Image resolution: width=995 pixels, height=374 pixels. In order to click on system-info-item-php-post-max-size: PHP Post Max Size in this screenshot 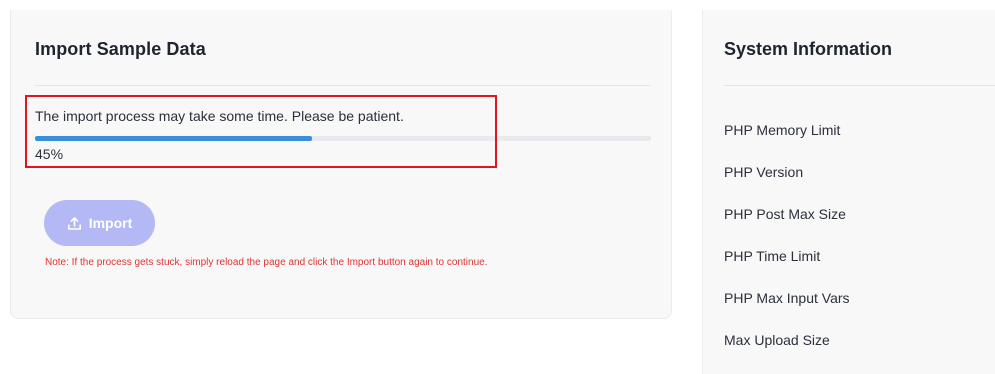, I will do `click(785, 214)`.